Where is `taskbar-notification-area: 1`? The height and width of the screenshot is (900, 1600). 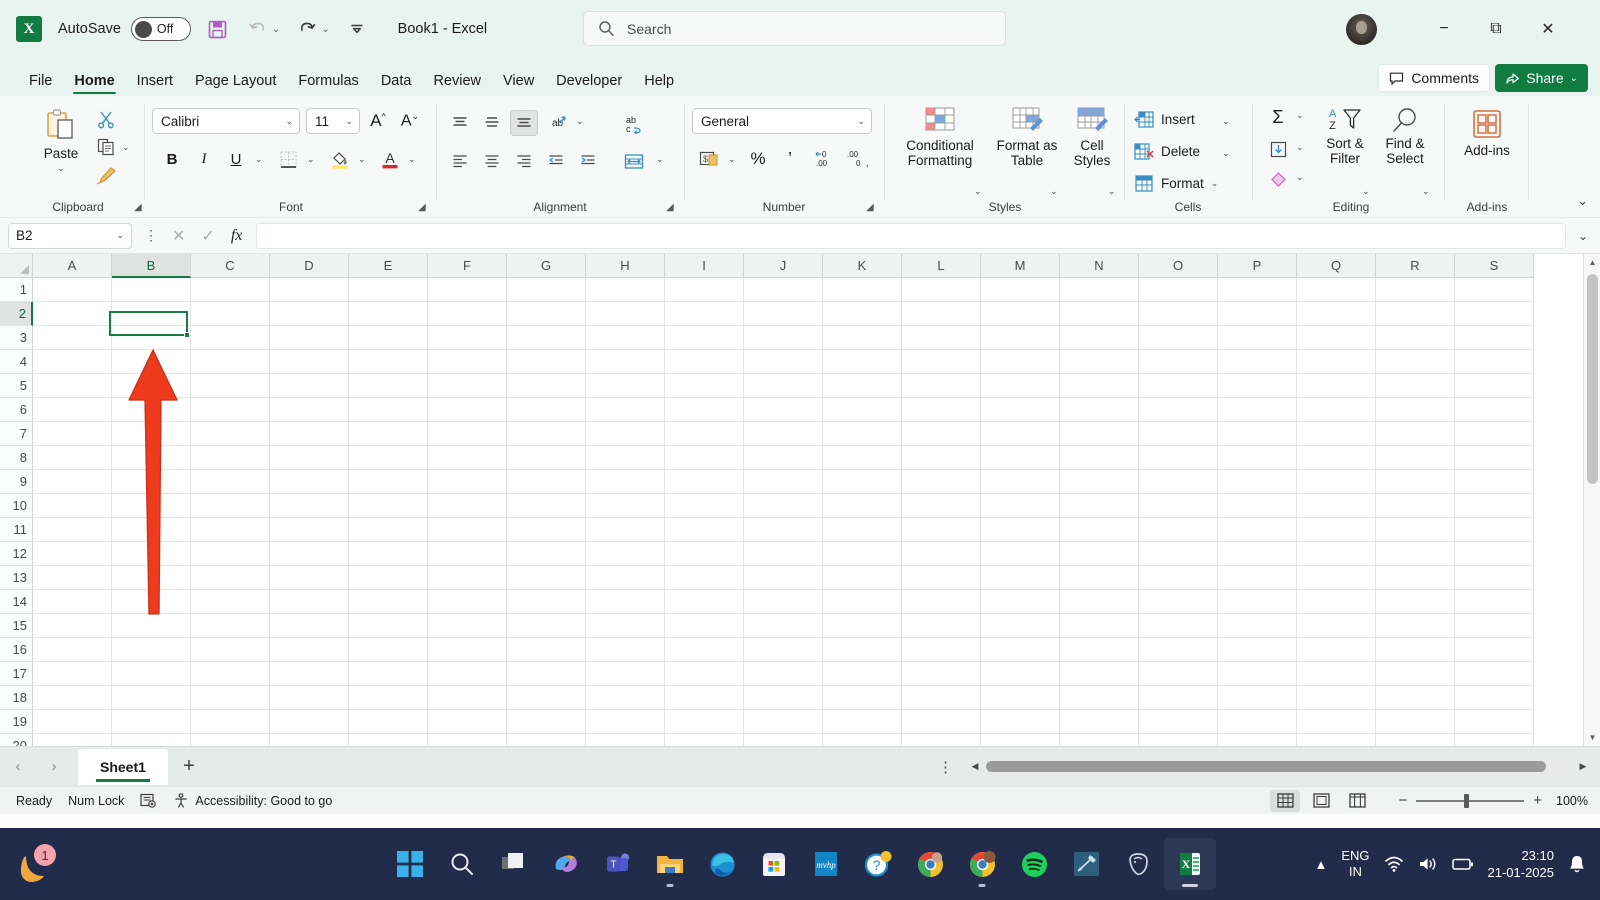
taskbar-notification-area: 1 is located at coordinates (43, 864).